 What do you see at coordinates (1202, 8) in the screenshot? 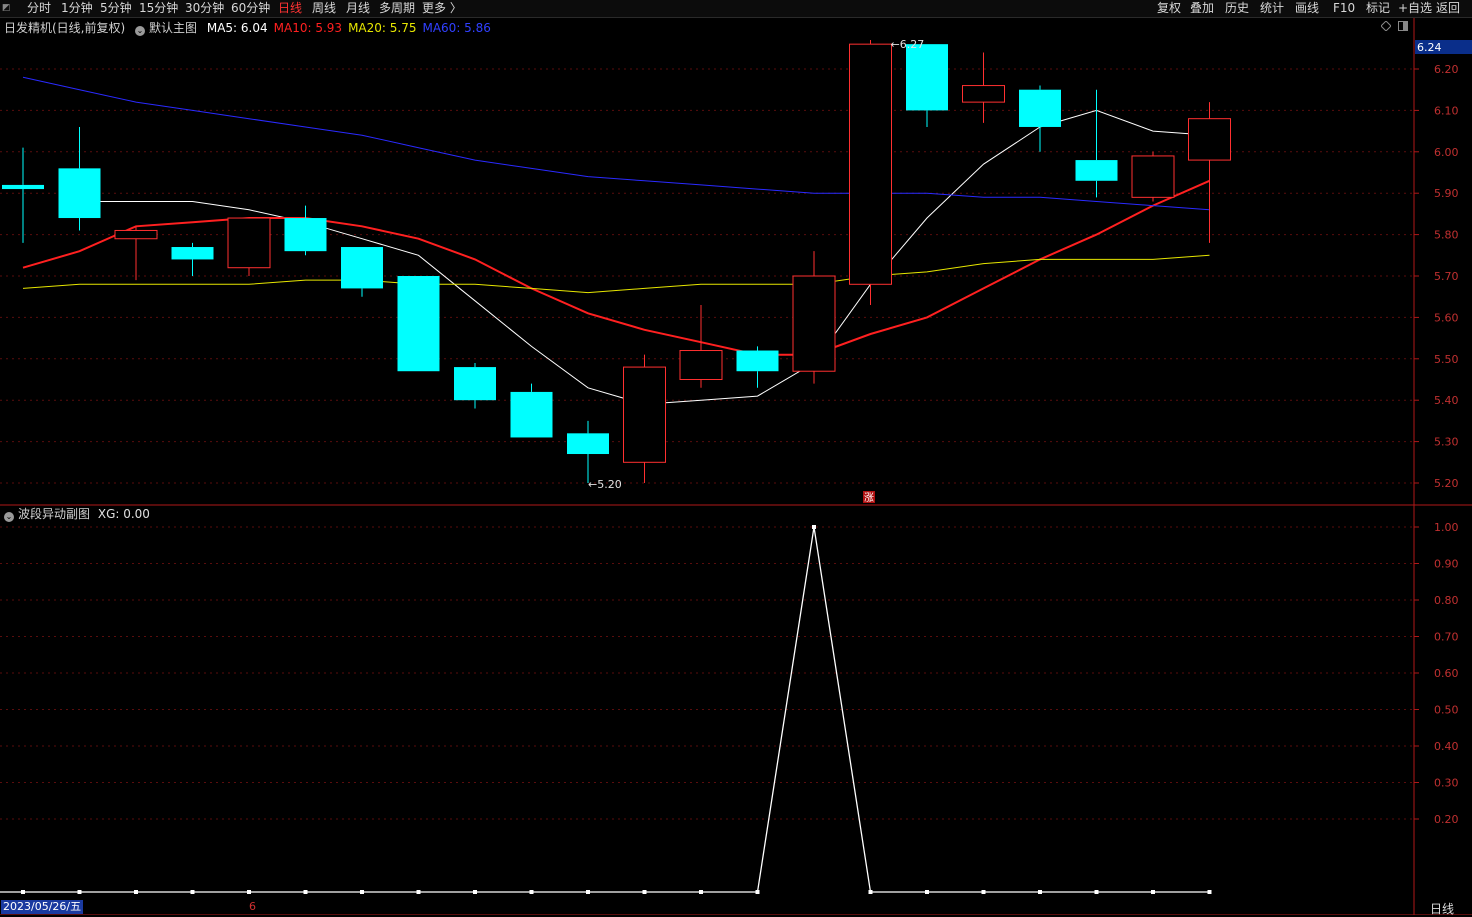
I see `toolbar-button-1: 叠加` at bounding box center [1202, 8].